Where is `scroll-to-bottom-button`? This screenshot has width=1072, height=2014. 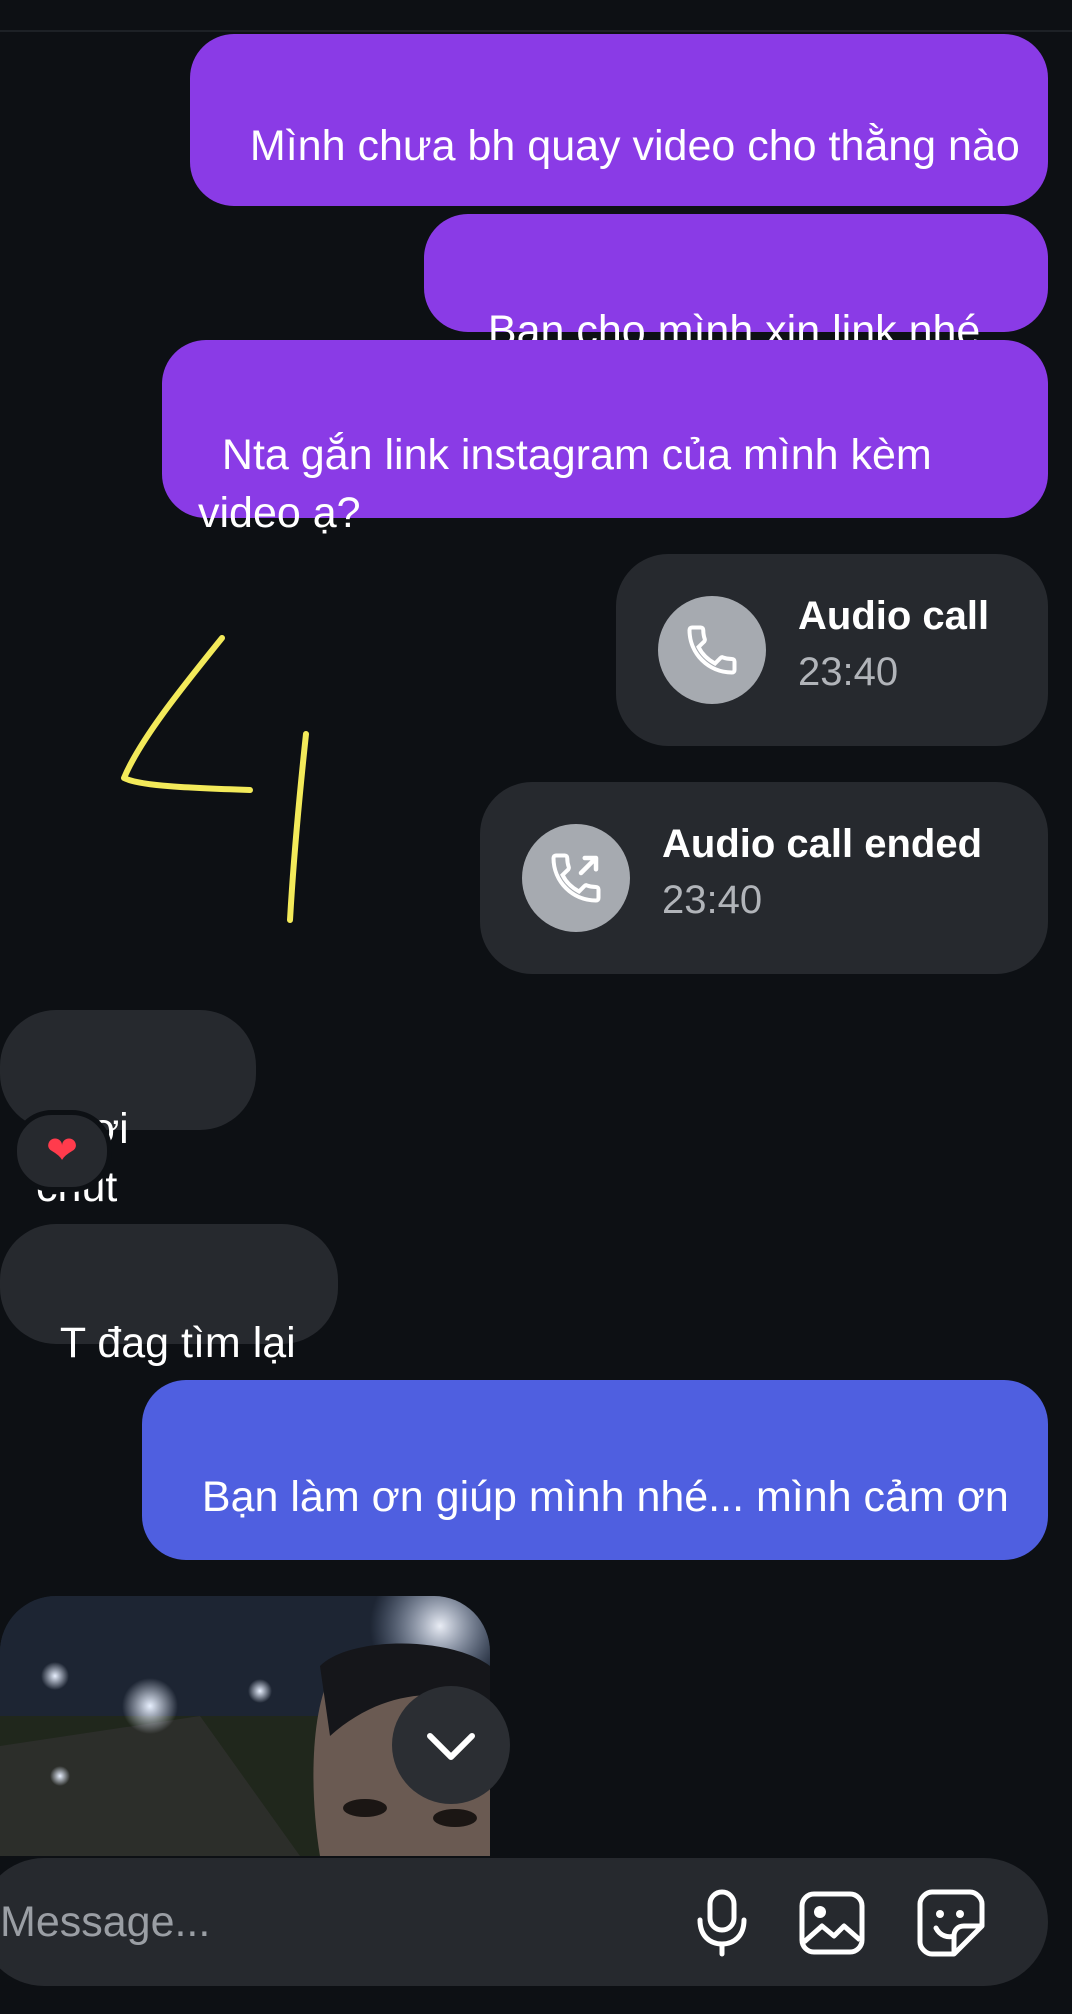 scroll-to-bottom-button is located at coordinates (451, 1745).